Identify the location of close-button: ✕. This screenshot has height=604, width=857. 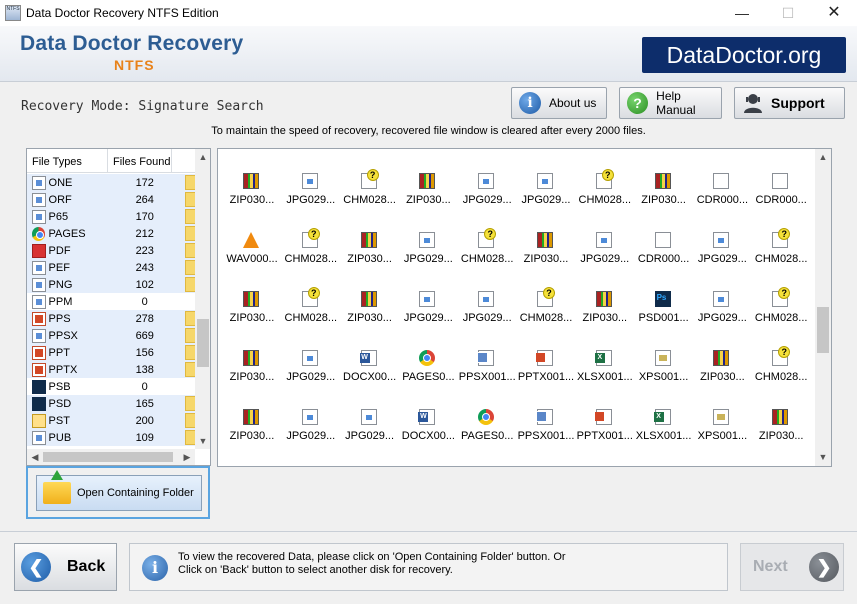
(834, 13).